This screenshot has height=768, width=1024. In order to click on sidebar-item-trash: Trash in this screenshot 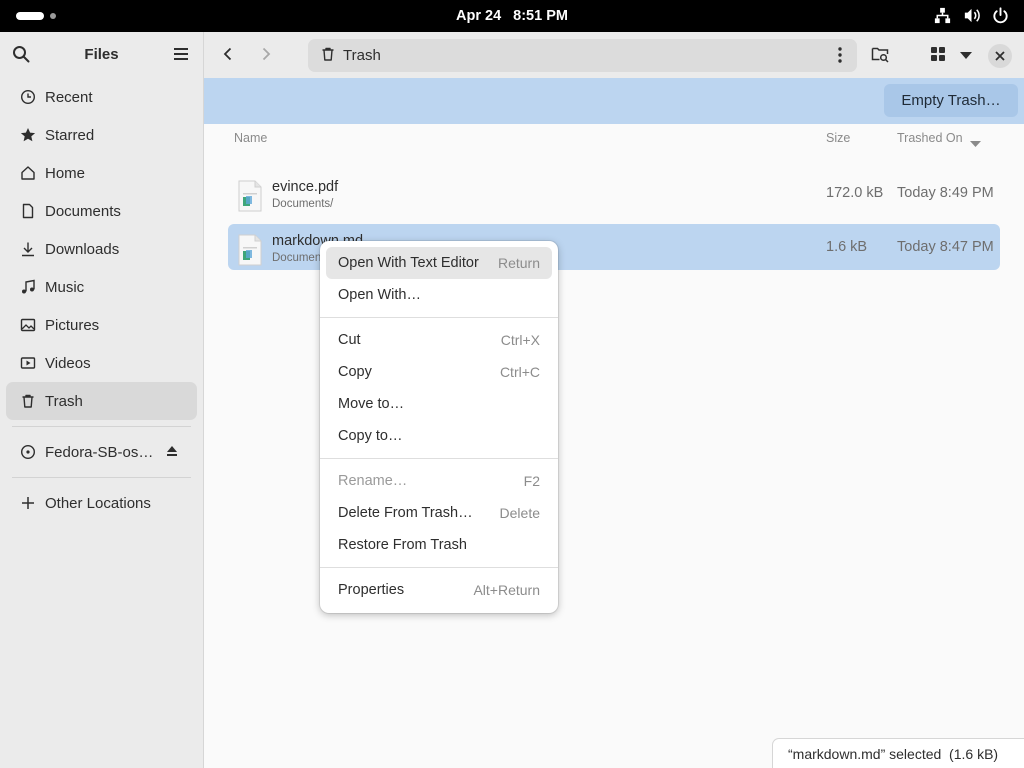, I will do `click(101, 401)`.